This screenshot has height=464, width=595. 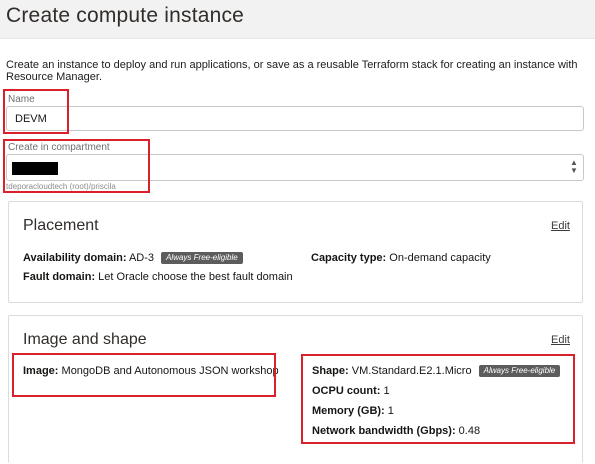 What do you see at coordinates (75, 258) in the screenshot?
I see `availability-domain-label: Availability domain:` at bounding box center [75, 258].